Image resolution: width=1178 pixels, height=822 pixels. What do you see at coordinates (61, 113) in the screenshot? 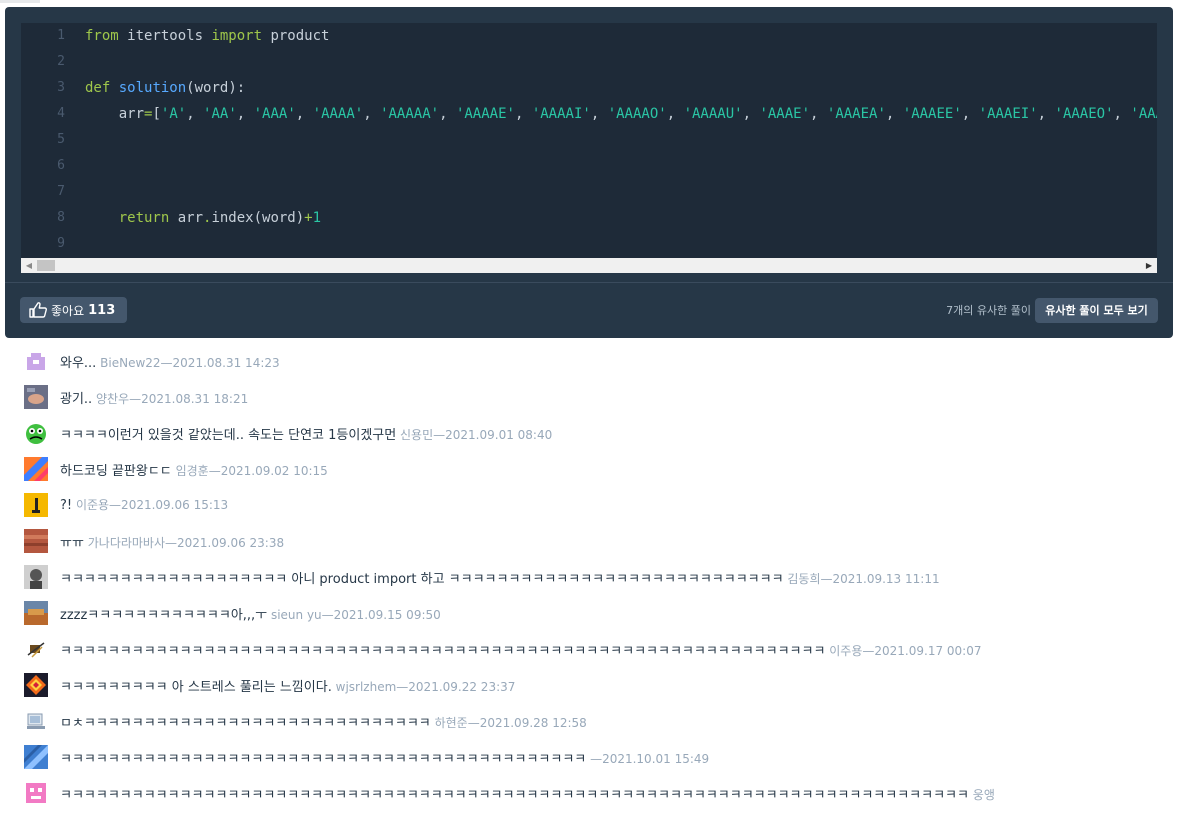
I see `line-number: 4` at bounding box center [61, 113].